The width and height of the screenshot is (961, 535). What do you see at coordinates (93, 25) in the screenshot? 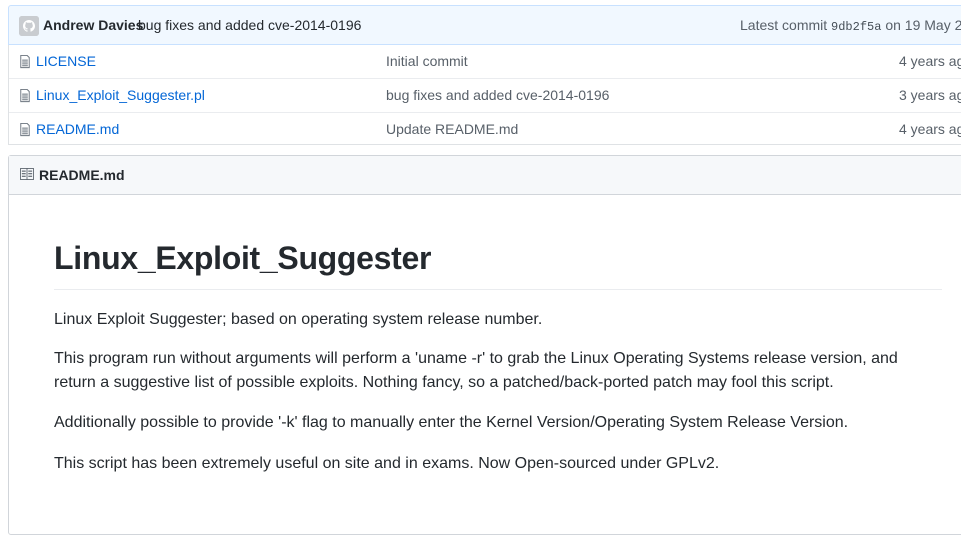
I see `commit-author-link: Andrew Davies` at bounding box center [93, 25].